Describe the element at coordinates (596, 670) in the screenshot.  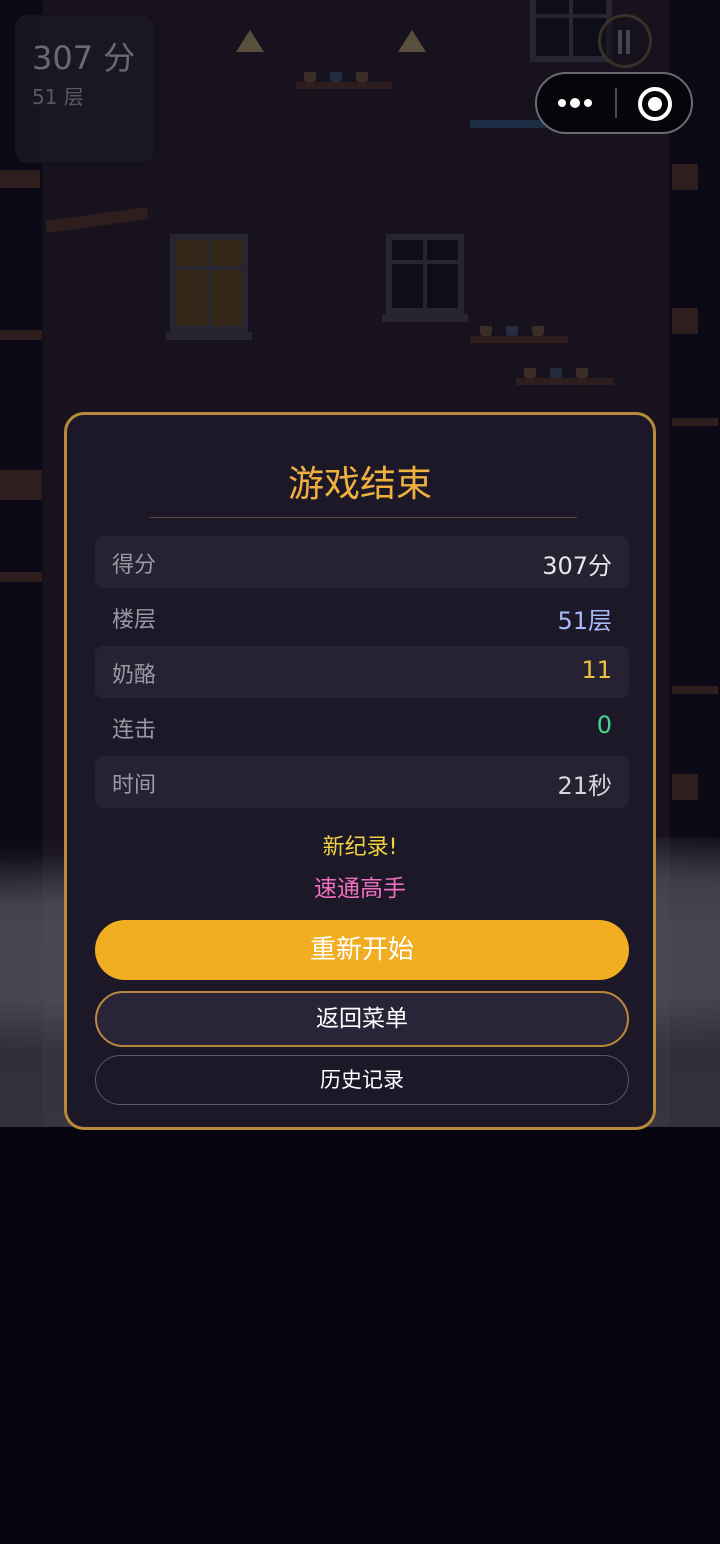
I see `stat-value: 11` at that location.